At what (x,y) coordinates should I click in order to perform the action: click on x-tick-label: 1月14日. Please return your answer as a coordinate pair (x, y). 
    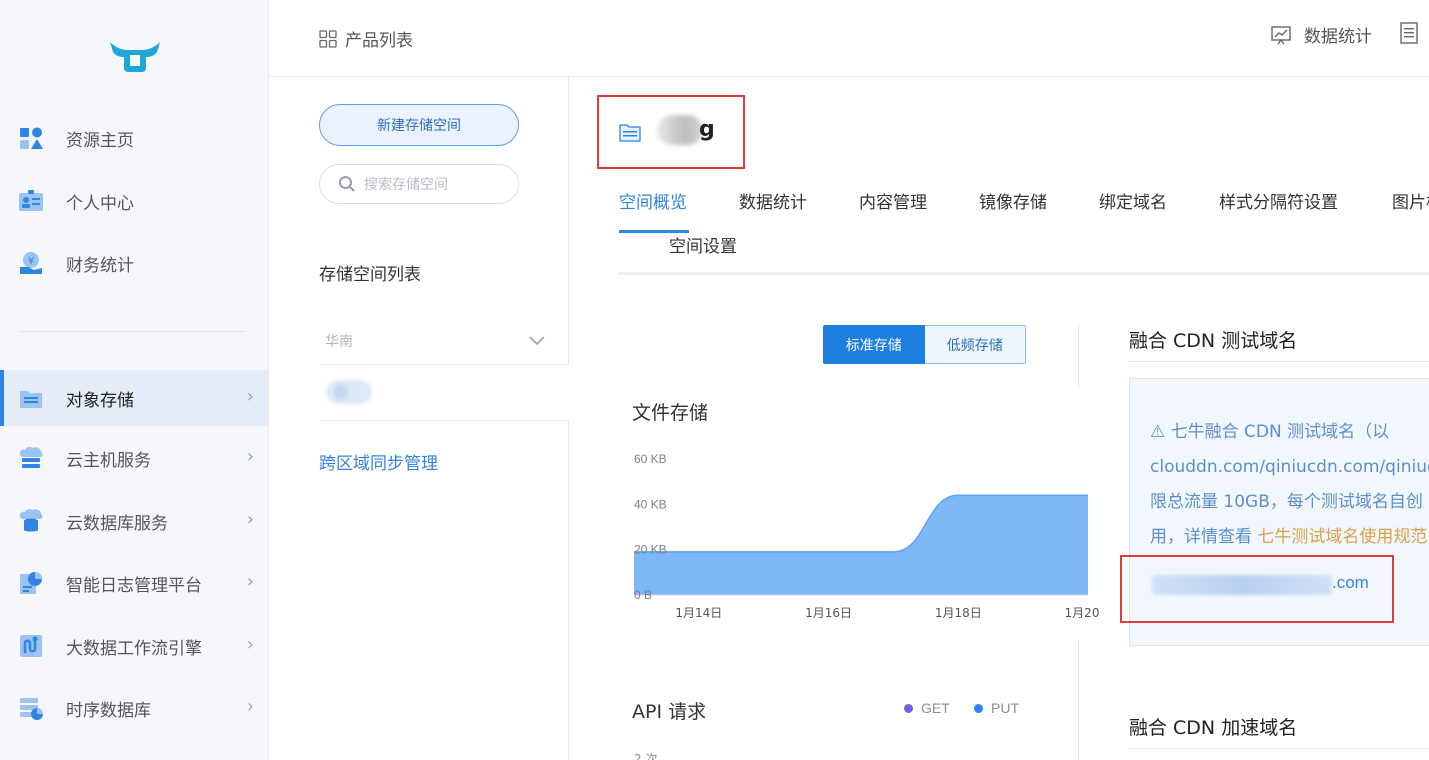
    Looking at the image, I should click on (698, 613).